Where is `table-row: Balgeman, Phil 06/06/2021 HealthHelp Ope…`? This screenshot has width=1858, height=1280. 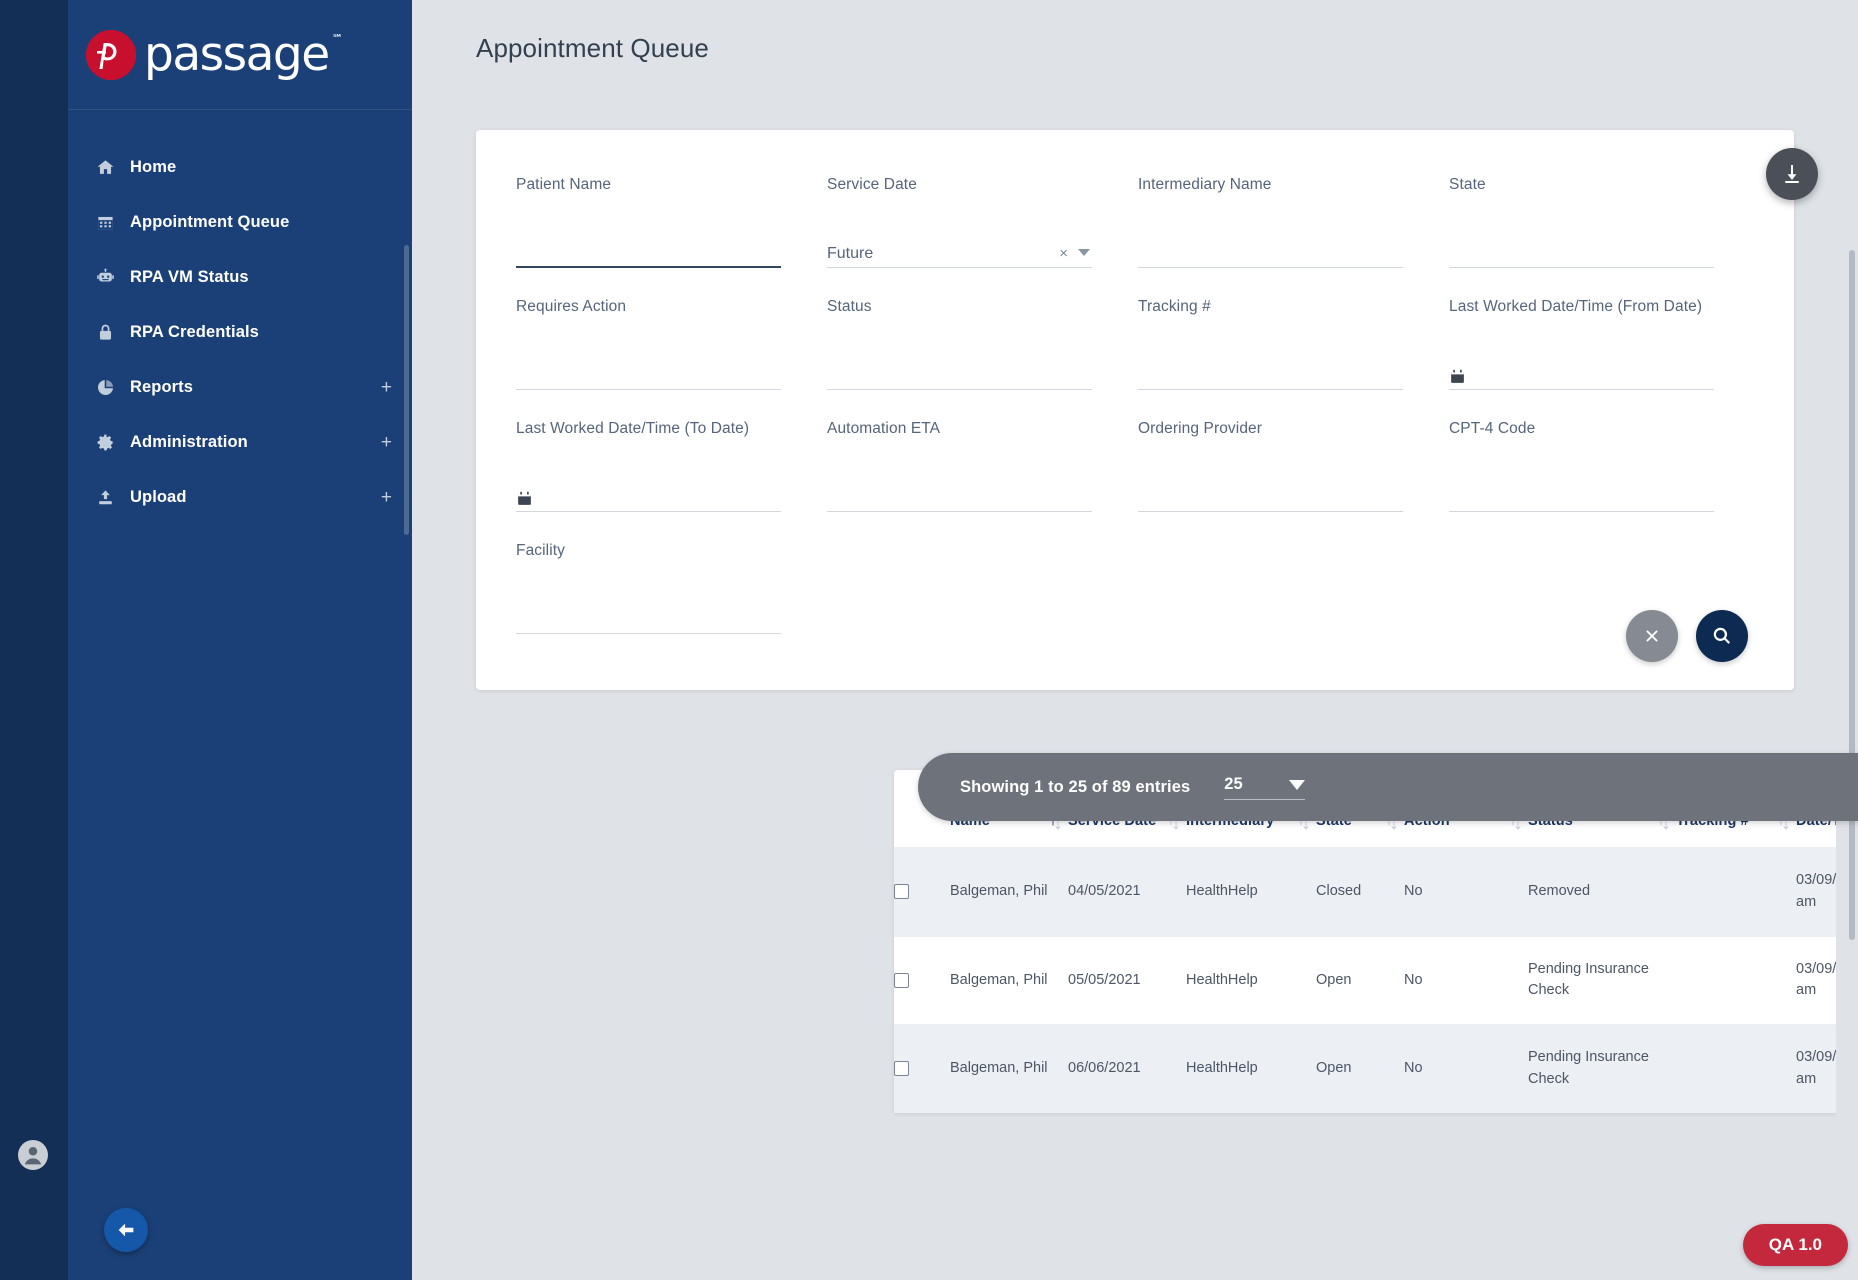
table-row: Balgeman, Phil 06/06/2021 HealthHelp Ope… is located at coordinates (1376, 1068).